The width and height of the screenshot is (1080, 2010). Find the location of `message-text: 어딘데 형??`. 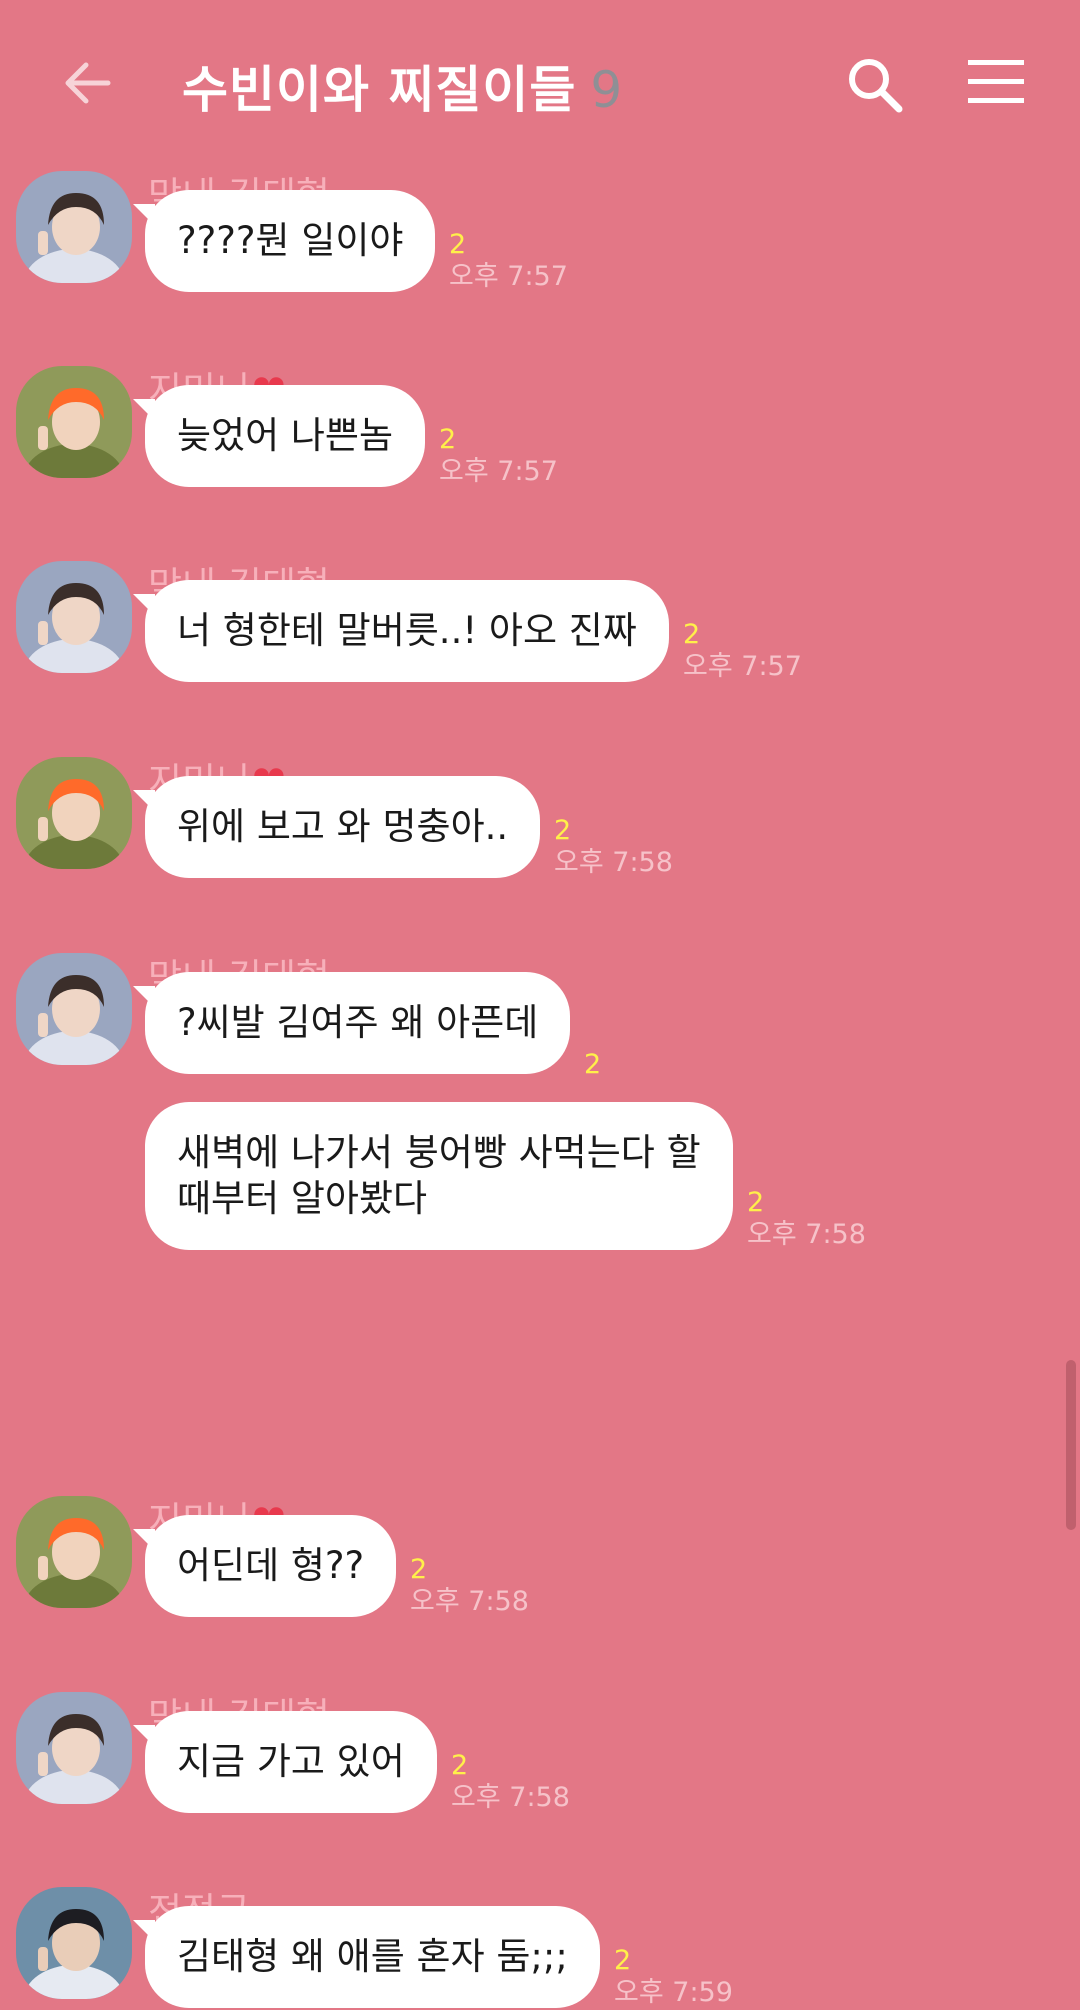

message-text: 어딘데 형?? is located at coordinates (271, 1565).